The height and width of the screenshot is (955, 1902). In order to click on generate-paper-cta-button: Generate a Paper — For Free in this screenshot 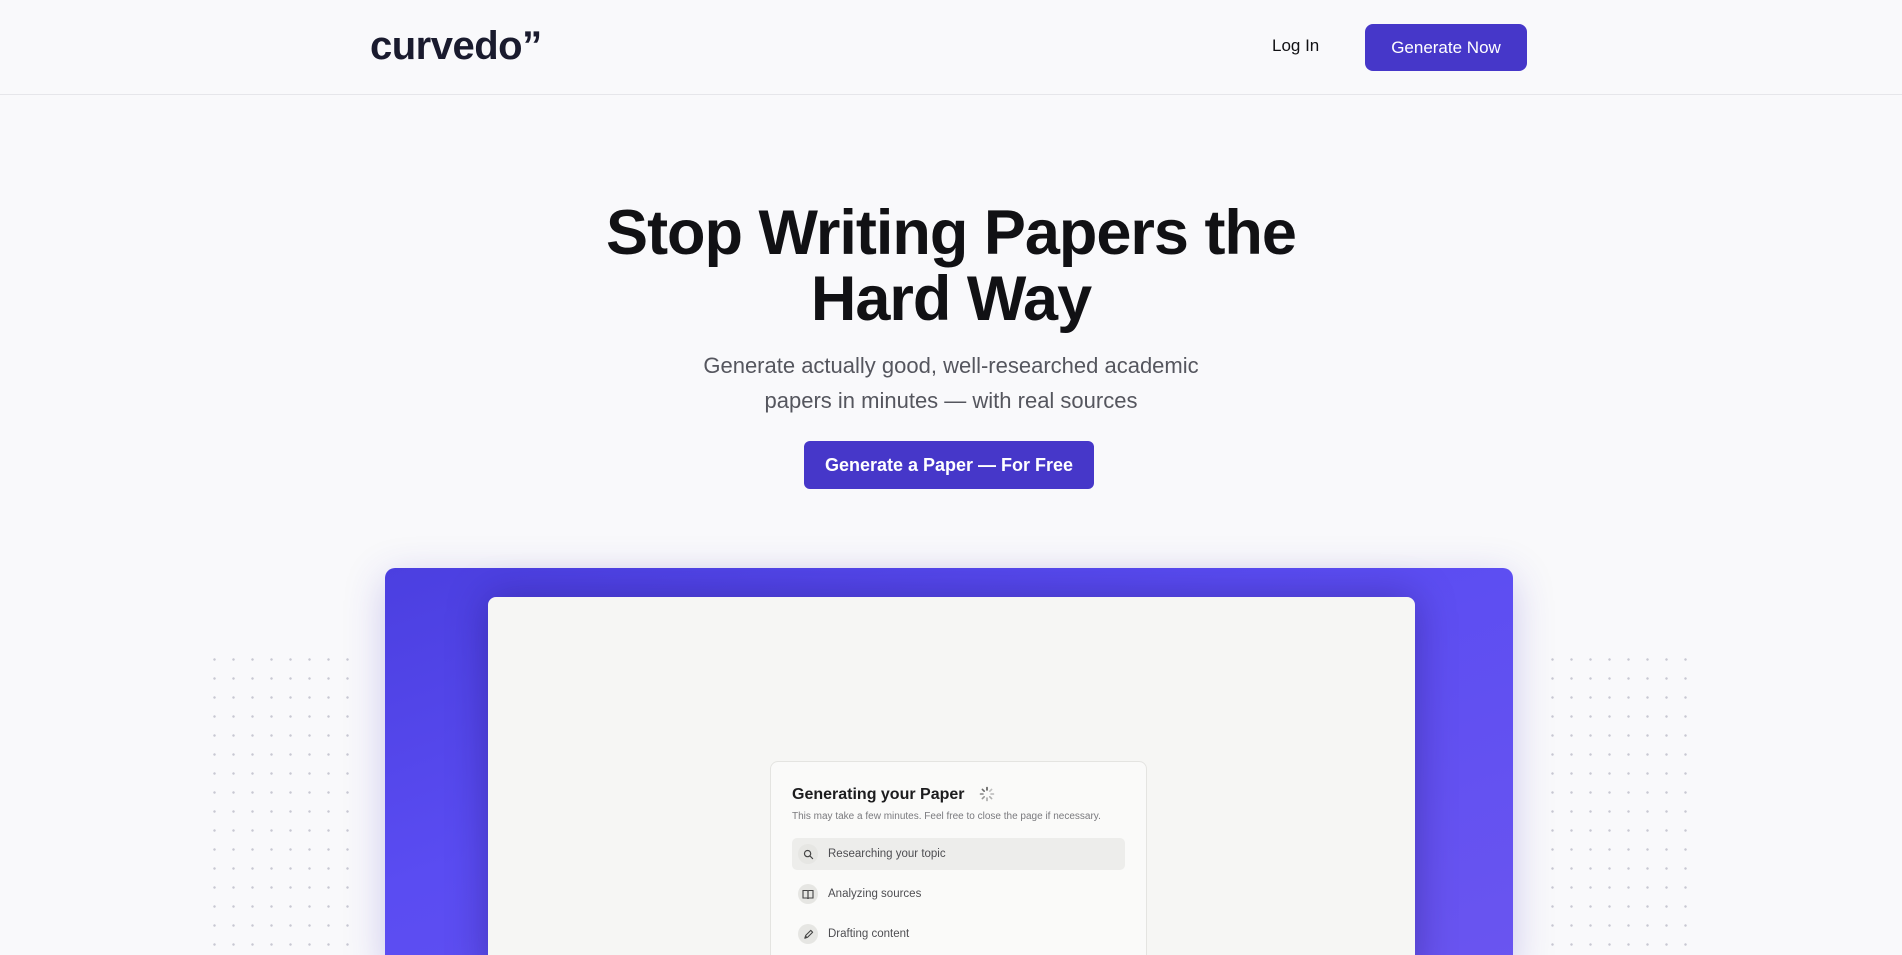, I will do `click(949, 465)`.